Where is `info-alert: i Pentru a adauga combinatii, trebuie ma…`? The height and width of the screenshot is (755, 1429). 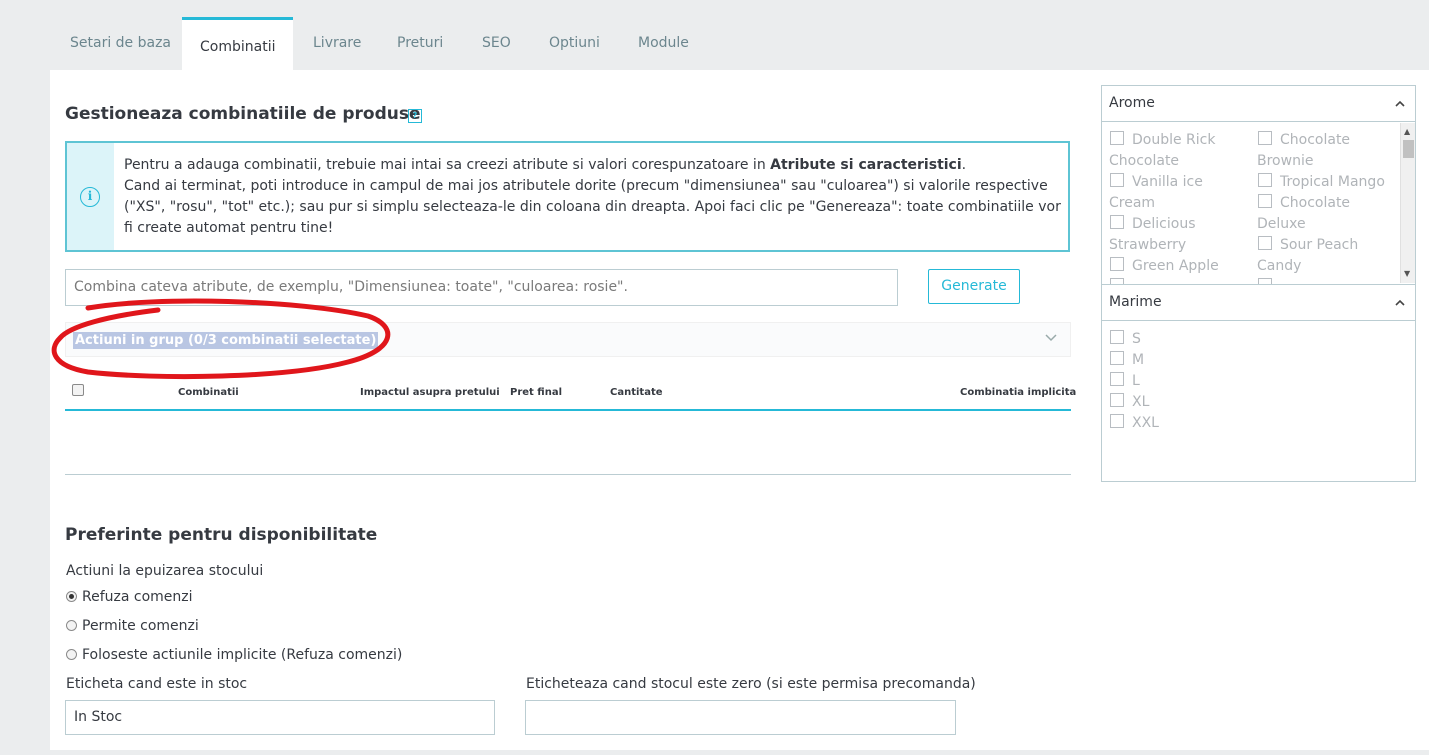
info-alert: i Pentru a adauga combinatii, trebuie ma… is located at coordinates (567, 196).